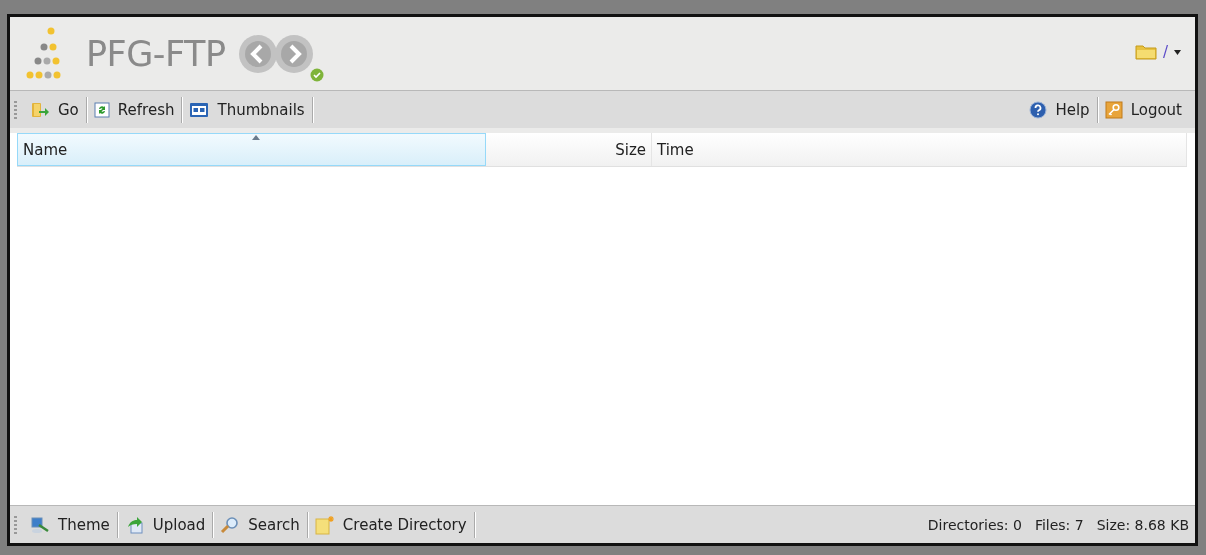 Image resolution: width=1206 pixels, height=555 pixels. Describe the element at coordinates (134, 109) in the screenshot. I see `refresh-button: Refresh` at that location.